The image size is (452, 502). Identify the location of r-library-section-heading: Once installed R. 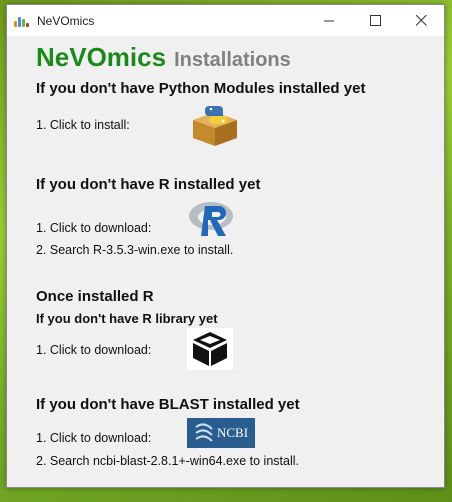
(95, 296).